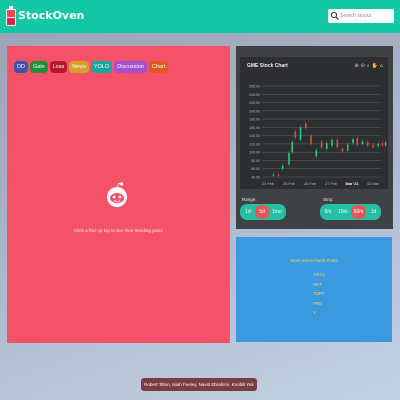  I want to click on flair-yolo-button: YOLO, so click(101, 67).